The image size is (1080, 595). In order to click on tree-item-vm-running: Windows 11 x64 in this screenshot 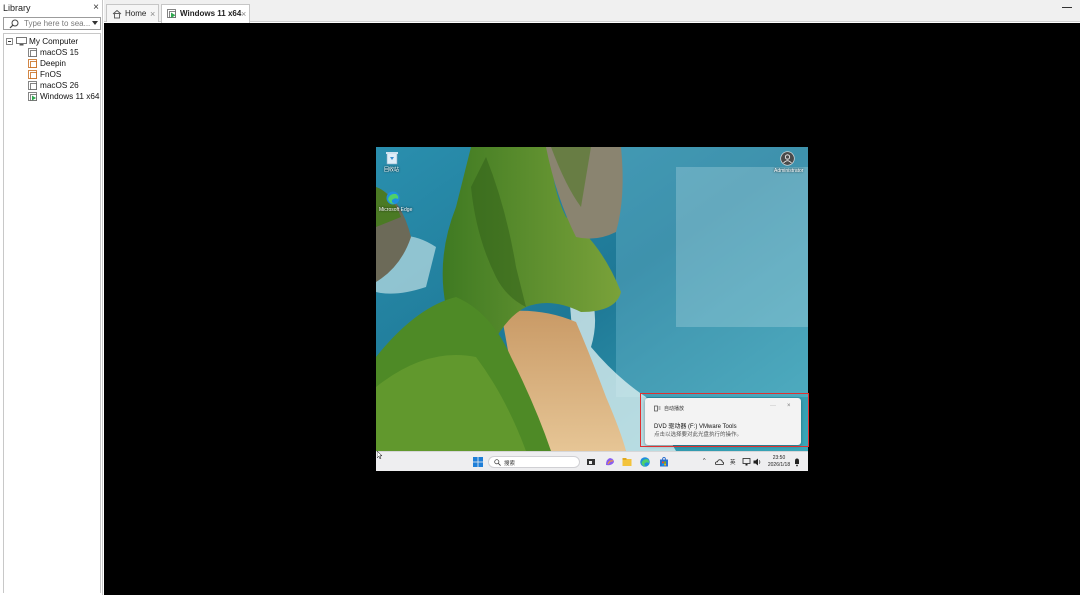, I will do `click(52, 96)`.